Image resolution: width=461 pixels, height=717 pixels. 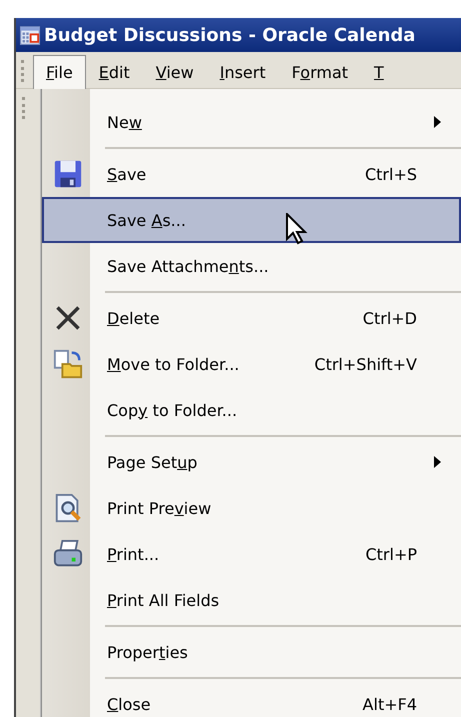 I want to click on menu-item: Print All Fields, so click(x=251, y=600).